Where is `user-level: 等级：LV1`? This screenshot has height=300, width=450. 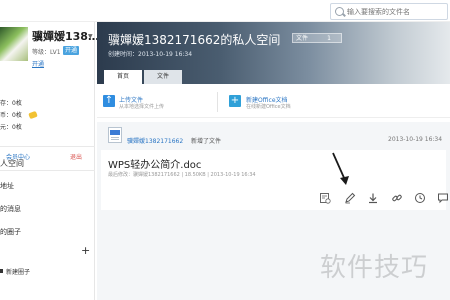 user-level: 等级：LV1 is located at coordinates (46, 52).